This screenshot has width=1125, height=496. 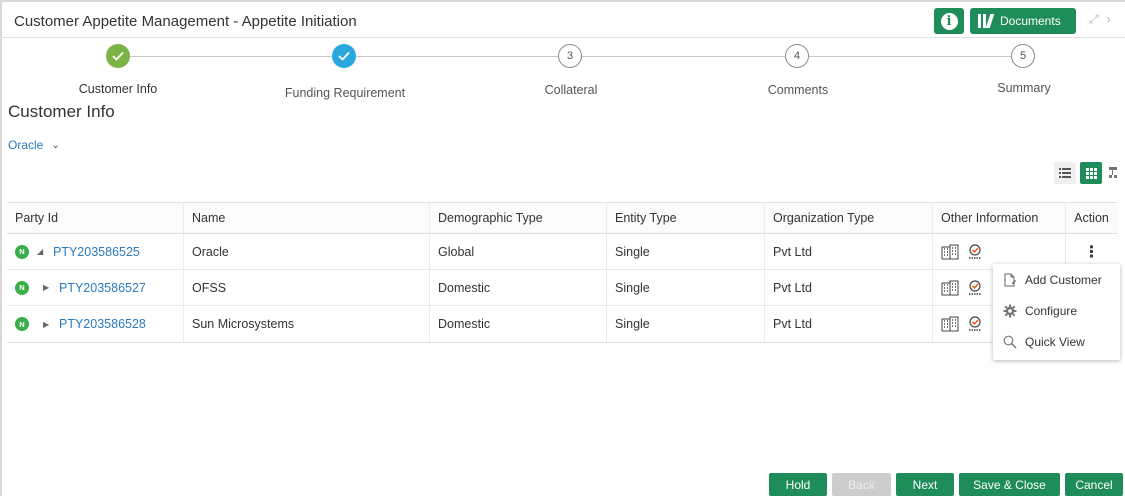 What do you see at coordinates (1023, 56) in the screenshot?
I see `step-5-node: 5` at bounding box center [1023, 56].